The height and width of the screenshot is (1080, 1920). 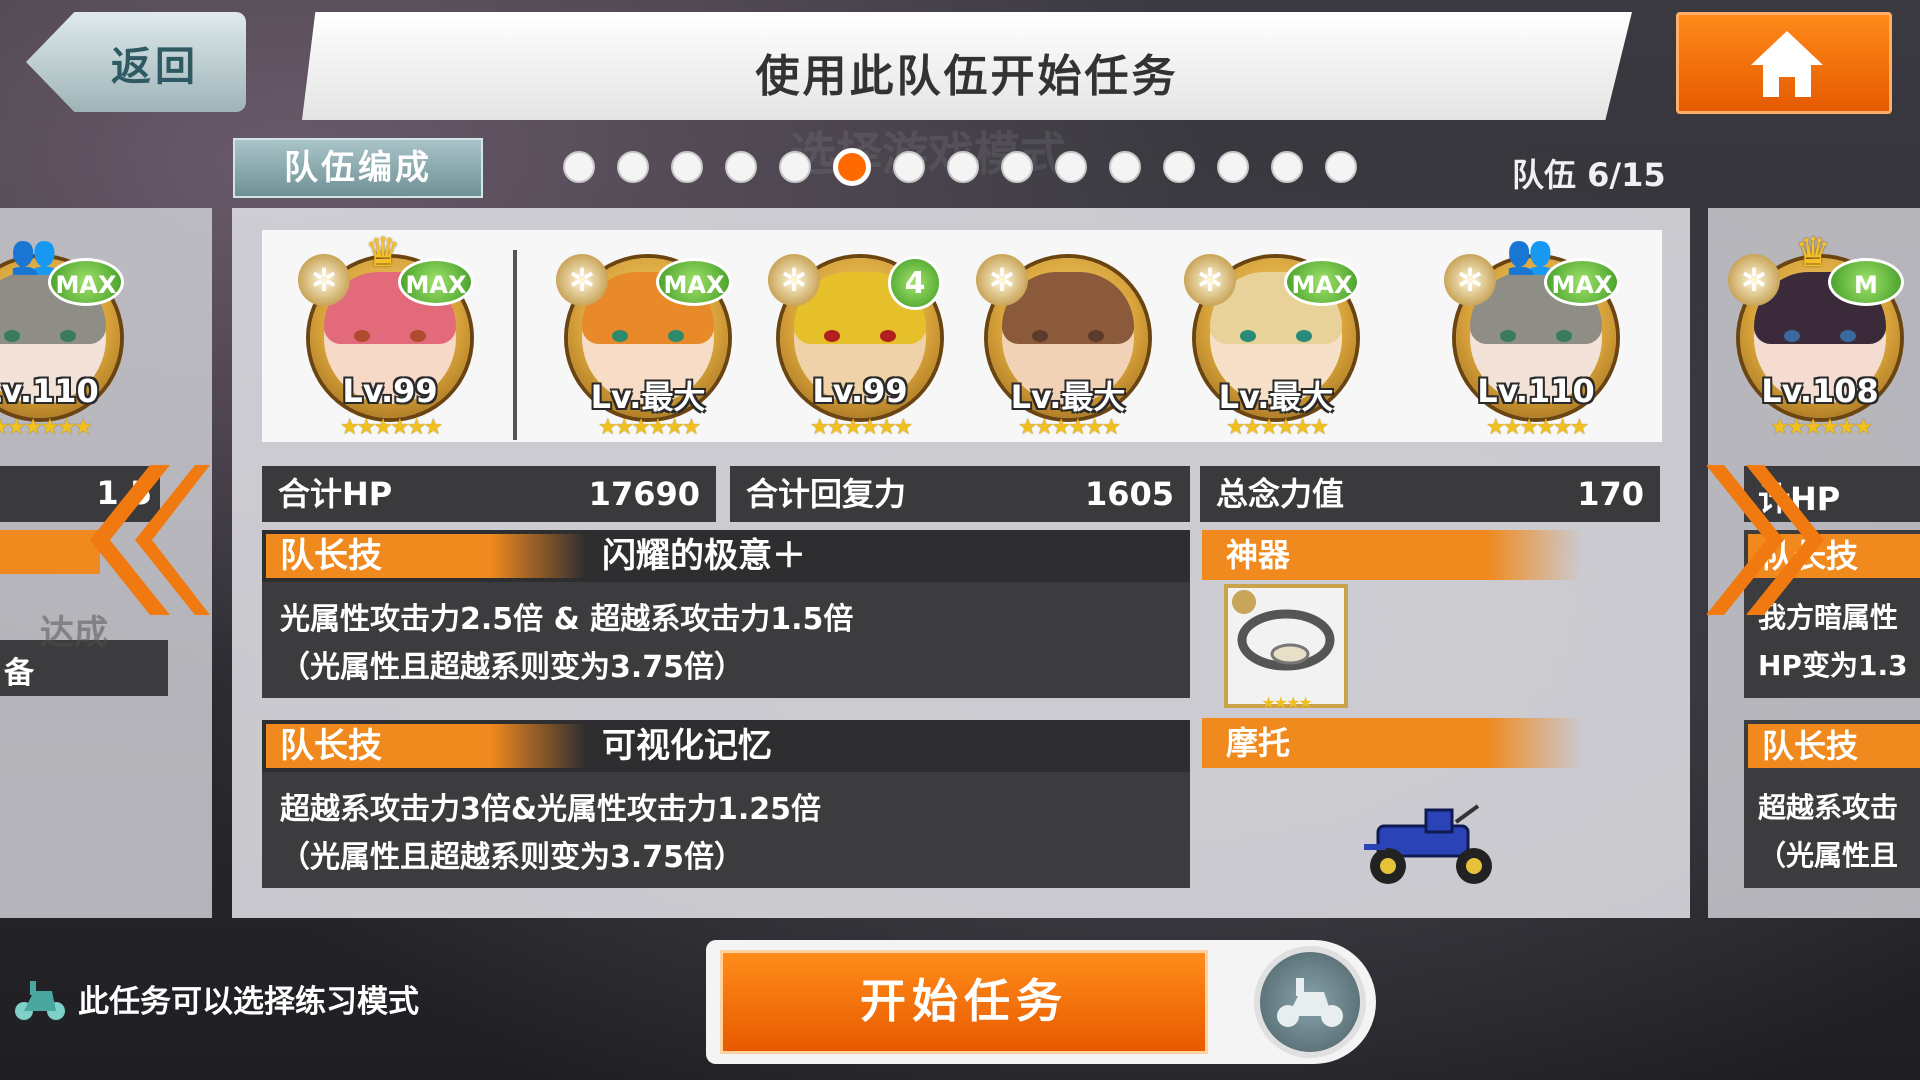 I want to click on leader-skill-2-name: 可视化记忆, so click(x=687, y=746).